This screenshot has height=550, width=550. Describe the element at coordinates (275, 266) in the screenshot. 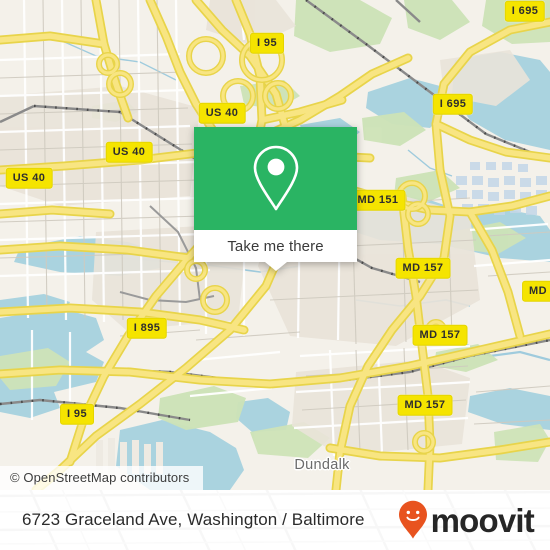

I see `callout-tail` at that location.